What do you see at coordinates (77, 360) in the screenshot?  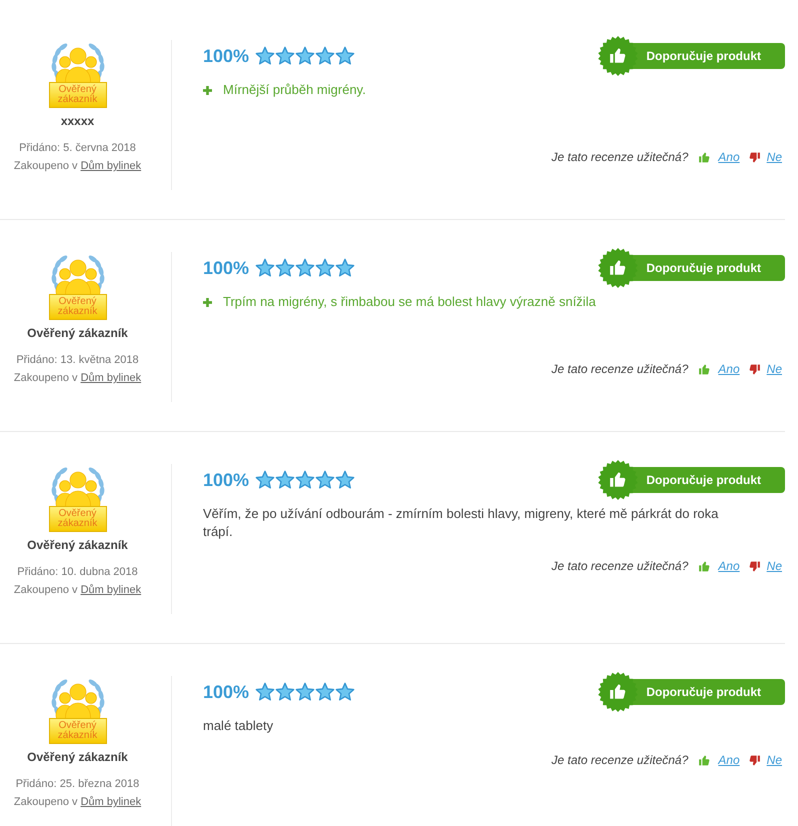 I see `date-added: Přidáno: 13. května 2018` at bounding box center [77, 360].